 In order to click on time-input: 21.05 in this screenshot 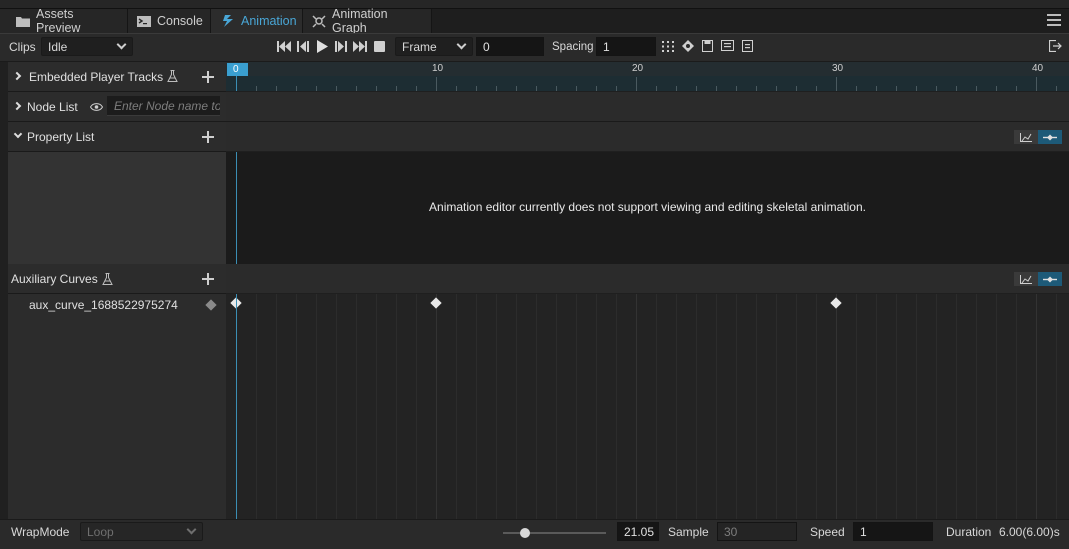, I will do `click(638, 531)`.